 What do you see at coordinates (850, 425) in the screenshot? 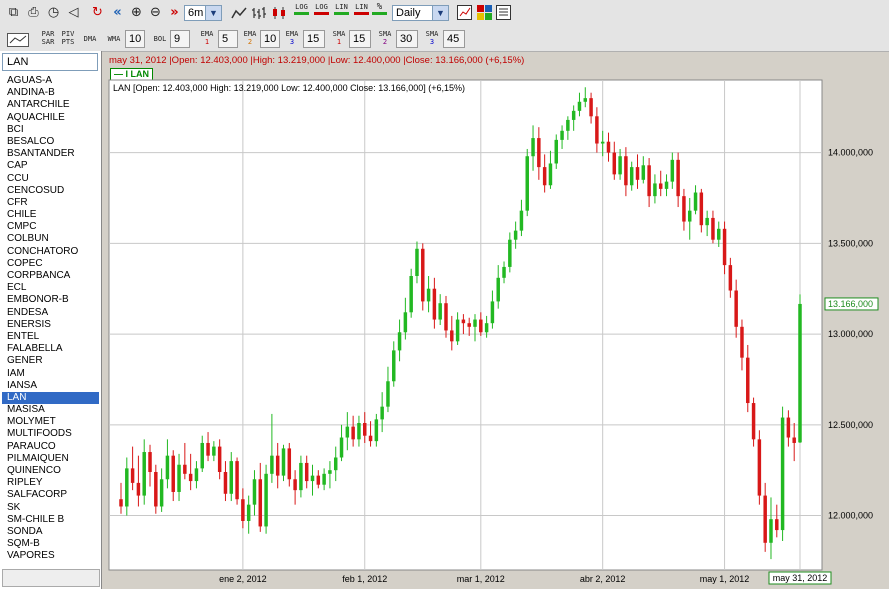
I see `y-tick-label: 12.500,000` at bounding box center [850, 425].